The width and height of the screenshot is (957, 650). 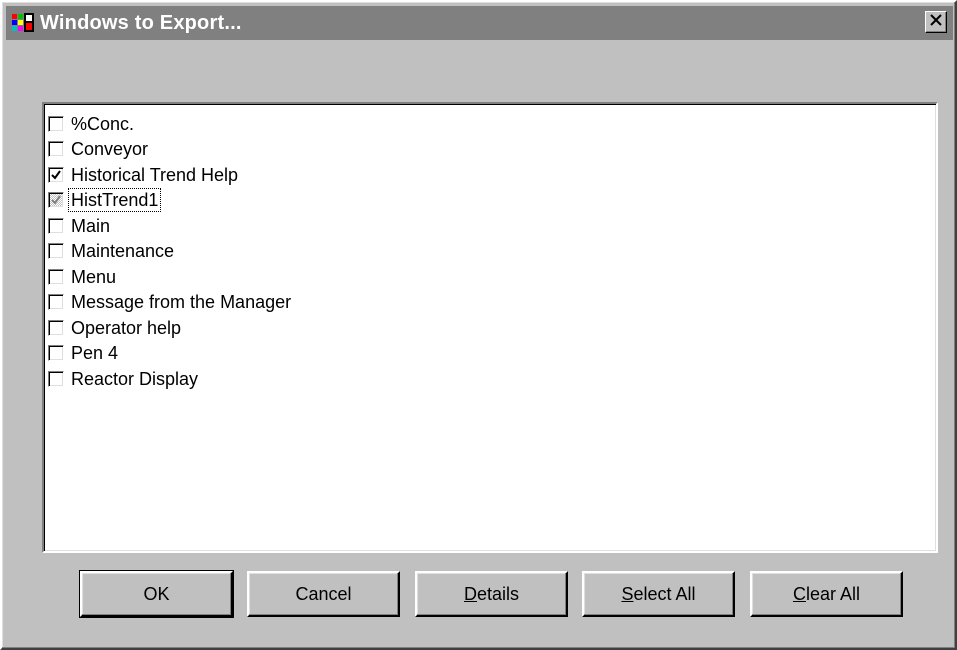 What do you see at coordinates (490, 201) in the screenshot?
I see `list-item: HistTrend1` at bounding box center [490, 201].